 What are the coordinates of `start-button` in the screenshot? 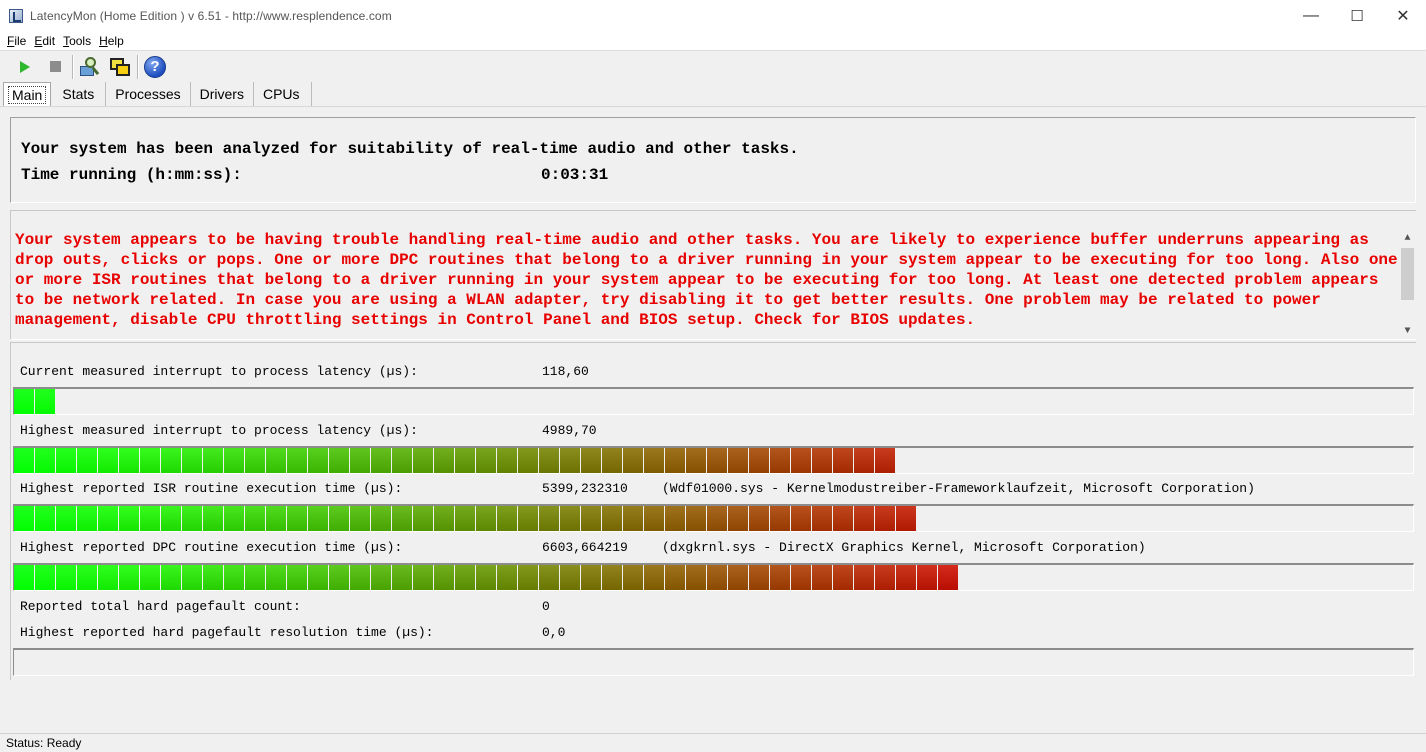 It's located at (25, 67).